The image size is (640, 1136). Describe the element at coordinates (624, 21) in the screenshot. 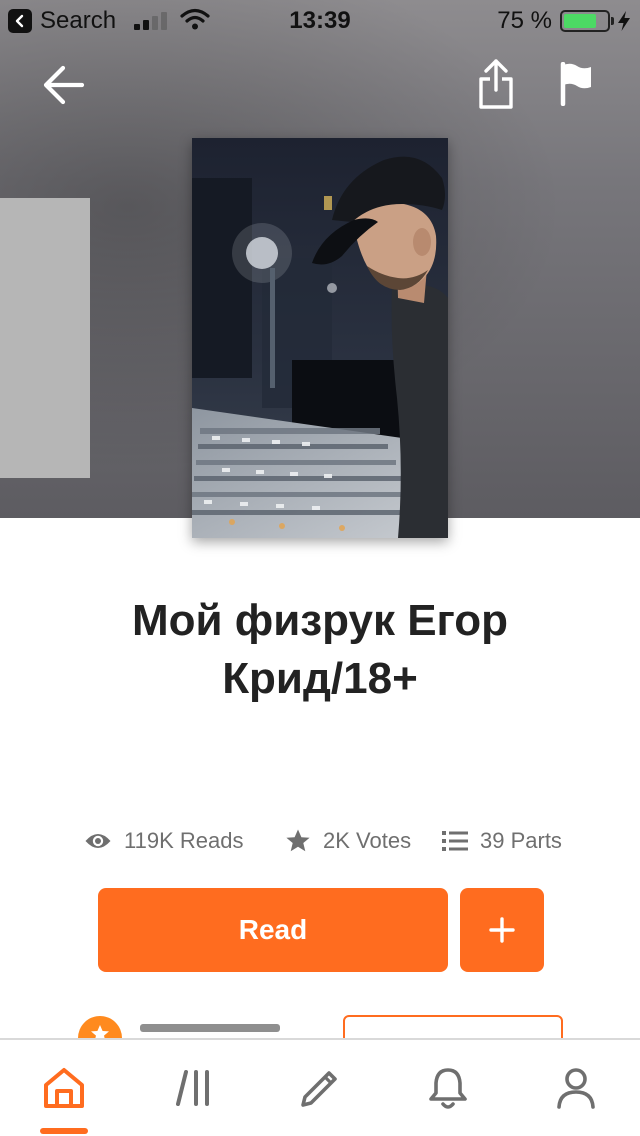

I see `charging-bolt-icon` at that location.